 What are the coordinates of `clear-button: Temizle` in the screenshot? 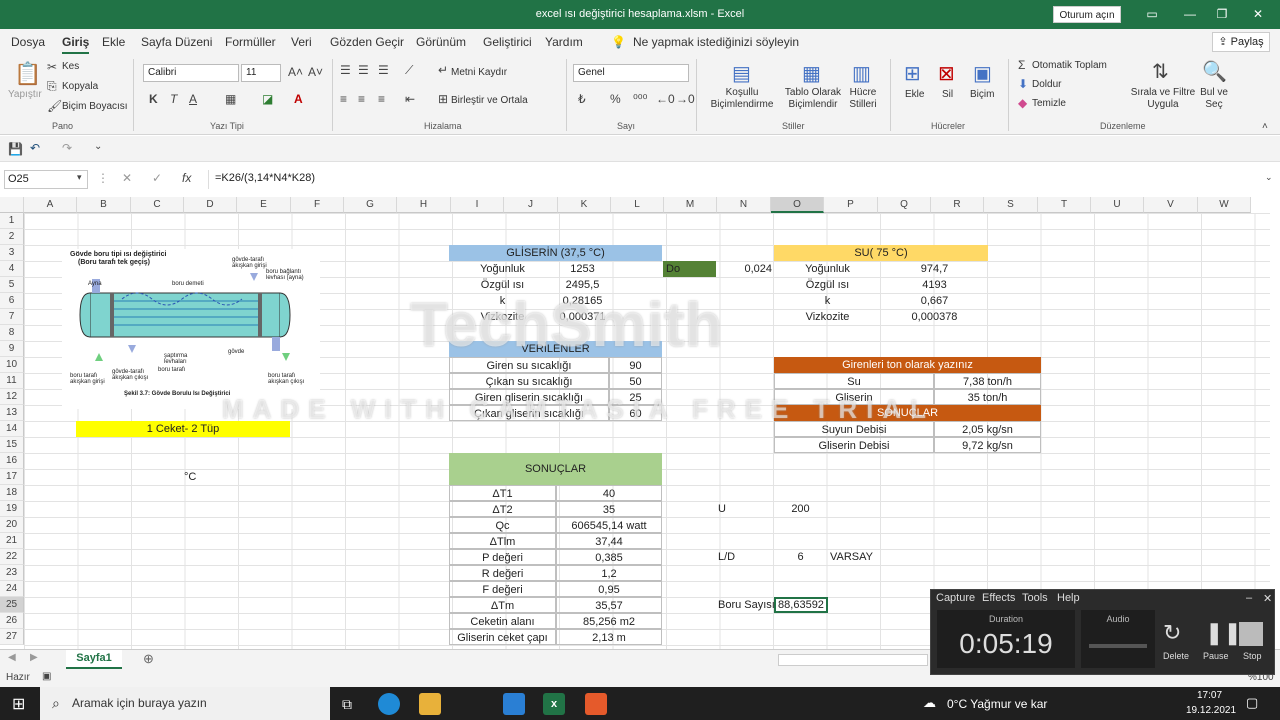 It's located at (1049, 103).